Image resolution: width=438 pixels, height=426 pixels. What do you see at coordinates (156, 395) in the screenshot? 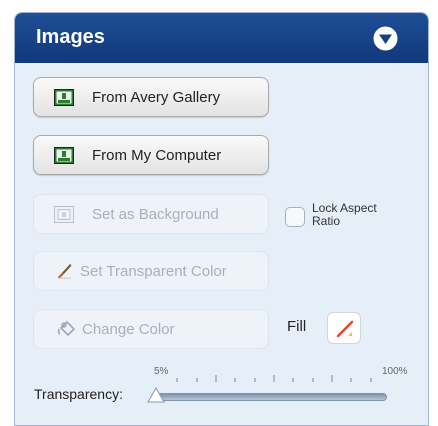
I see `slider-handle-icon` at bounding box center [156, 395].